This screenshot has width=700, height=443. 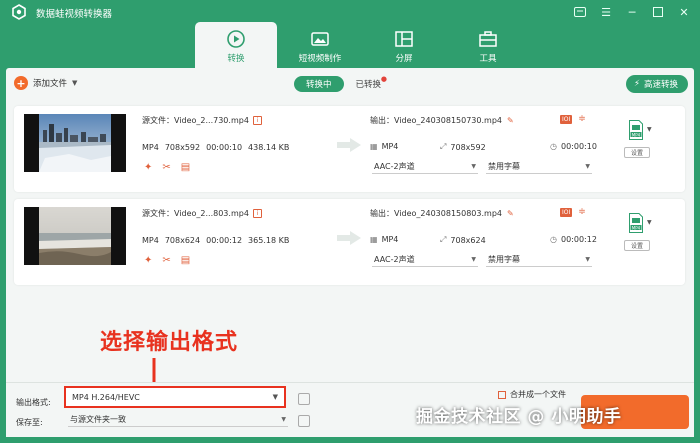 What do you see at coordinates (182, 240) in the screenshot?
I see `source-resolution: 708x624` at bounding box center [182, 240].